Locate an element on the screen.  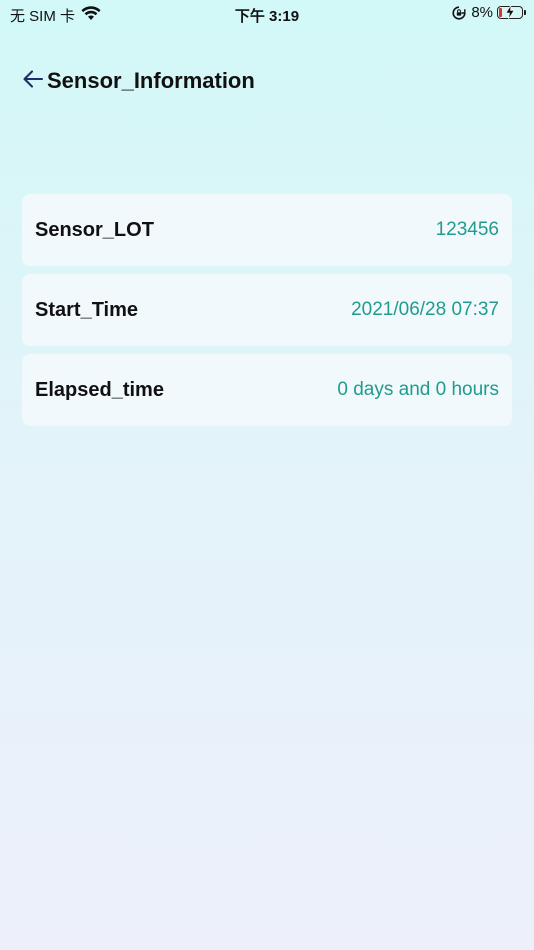
start-time-value: 2021/06/28 07:37 is located at coordinates (425, 309).